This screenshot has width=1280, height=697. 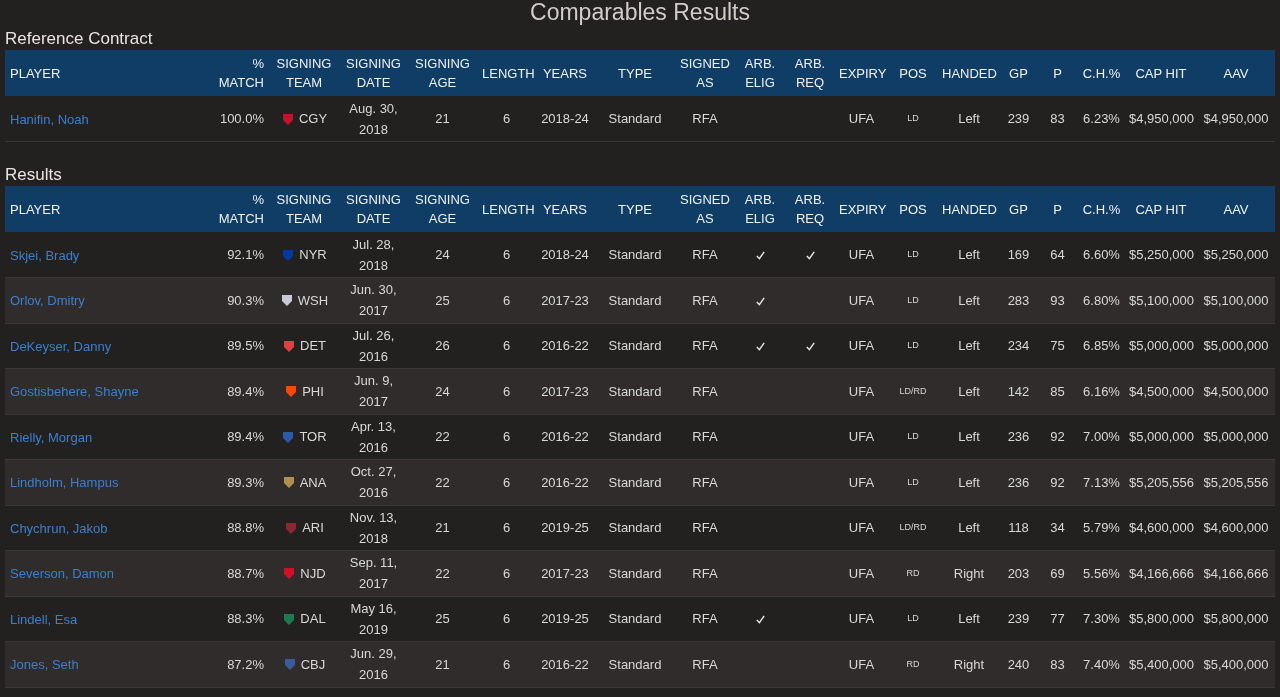 What do you see at coordinates (442, 73) in the screenshot?
I see `column-header: SIGNING AGE` at bounding box center [442, 73].